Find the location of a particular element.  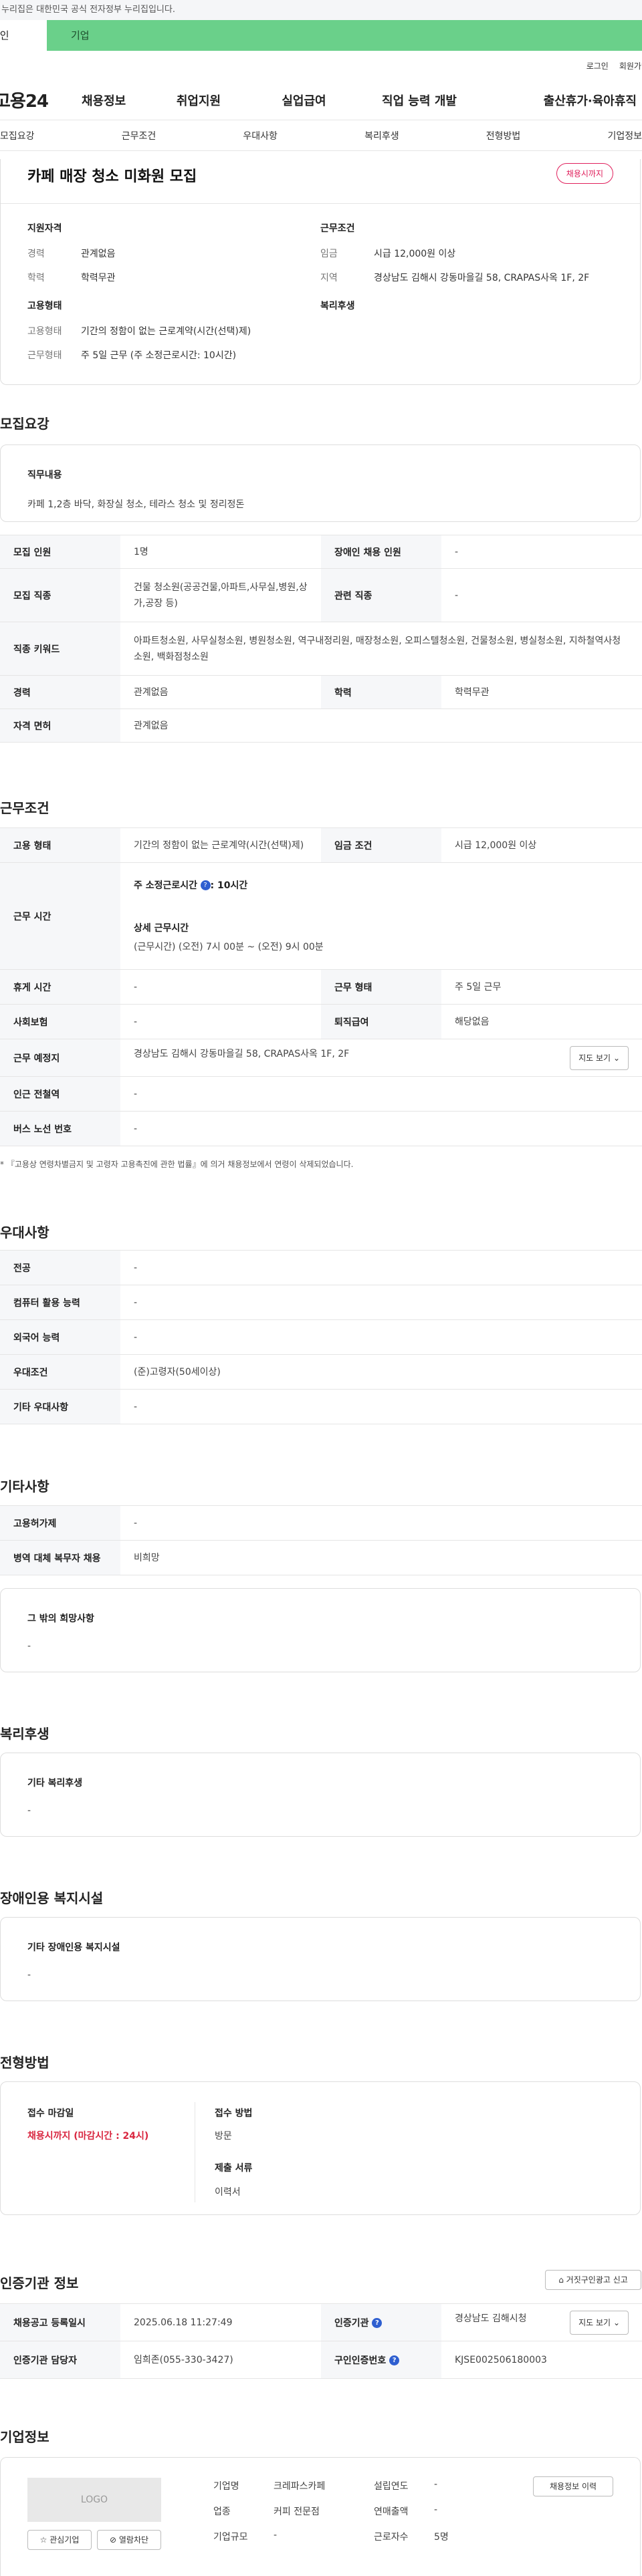

method-value: 방문 is located at coordinates (223, 2136).